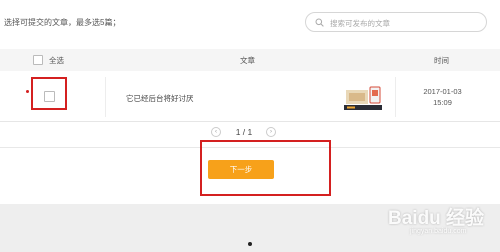 The width and height of the screenshot is (500, 252). I want to click on select-all-checkbox, so click(38, 60).